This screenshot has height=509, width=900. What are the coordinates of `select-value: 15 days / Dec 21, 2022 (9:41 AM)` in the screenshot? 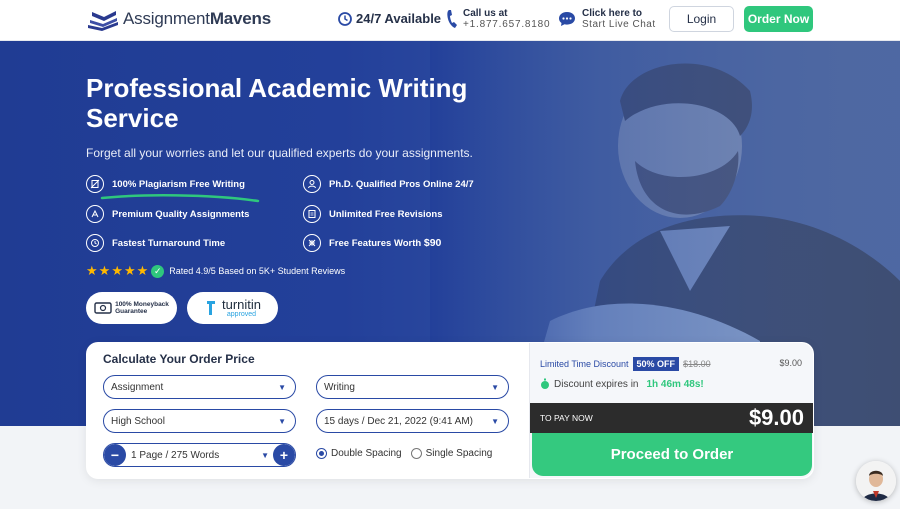 It's located at (398, 421).